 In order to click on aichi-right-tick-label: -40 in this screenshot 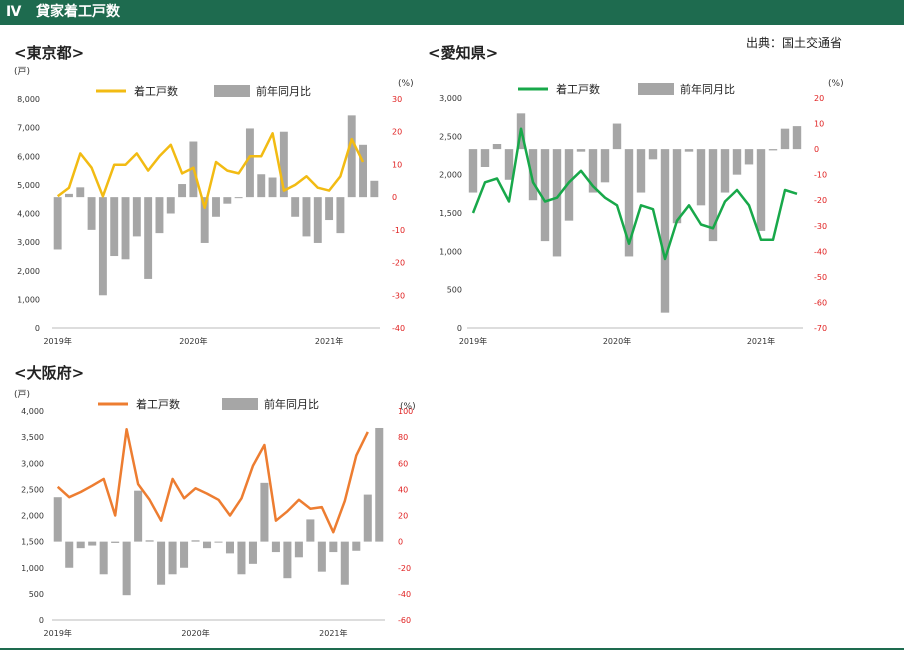, I will do `click(820, 251)`.